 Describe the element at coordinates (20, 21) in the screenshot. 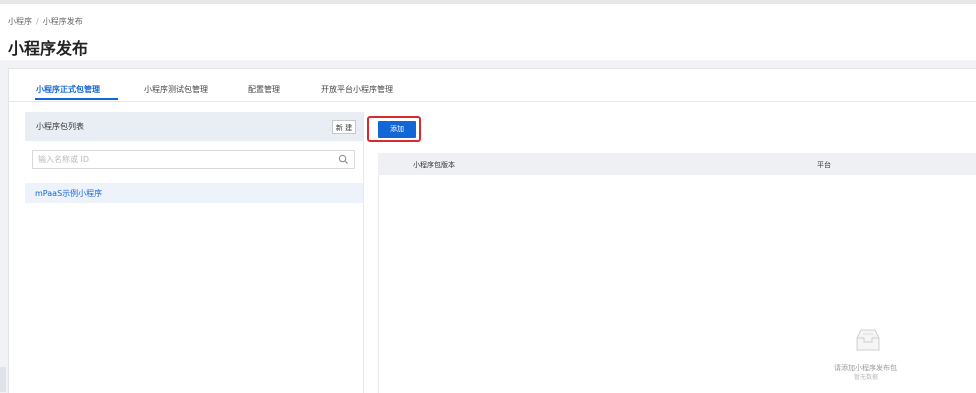

I see `breadcrumb-item-mini-program: 小程序` at that location.